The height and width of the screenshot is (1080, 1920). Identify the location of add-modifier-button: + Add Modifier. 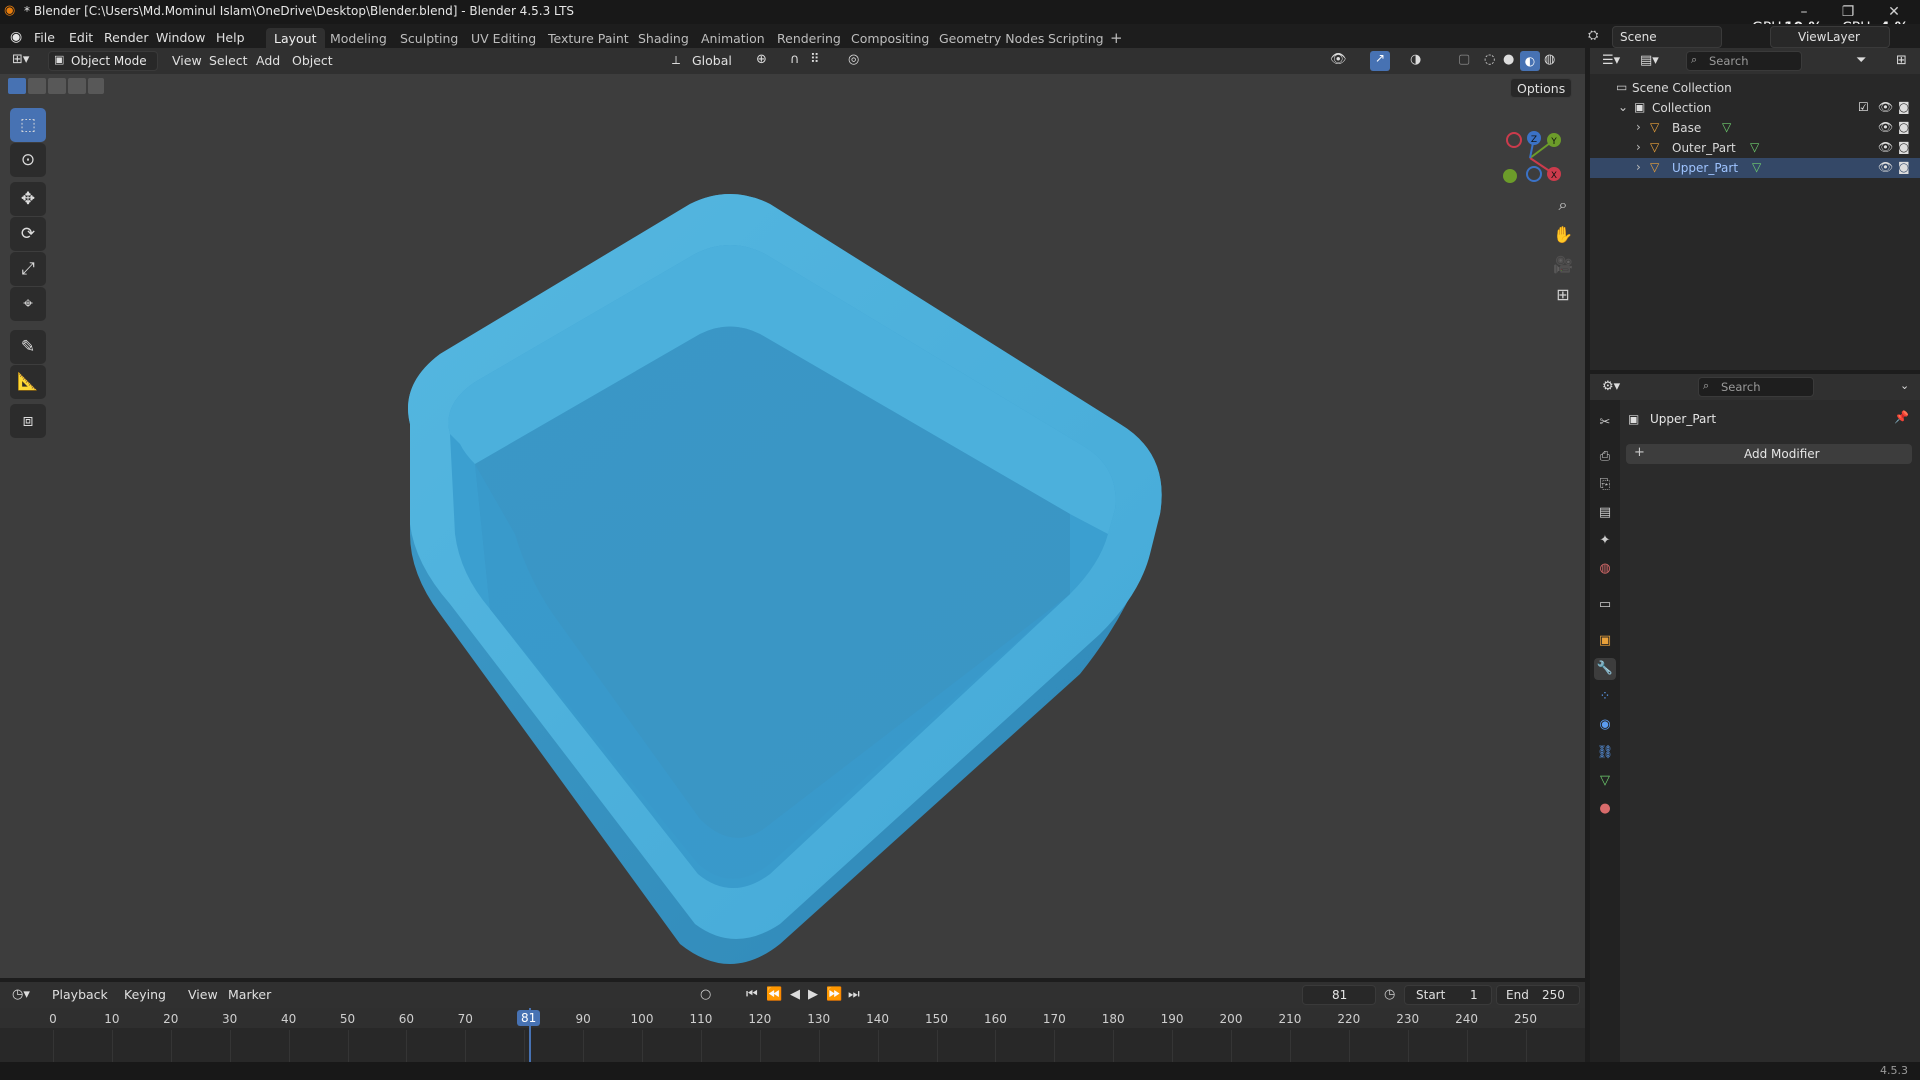
(1769, 454).